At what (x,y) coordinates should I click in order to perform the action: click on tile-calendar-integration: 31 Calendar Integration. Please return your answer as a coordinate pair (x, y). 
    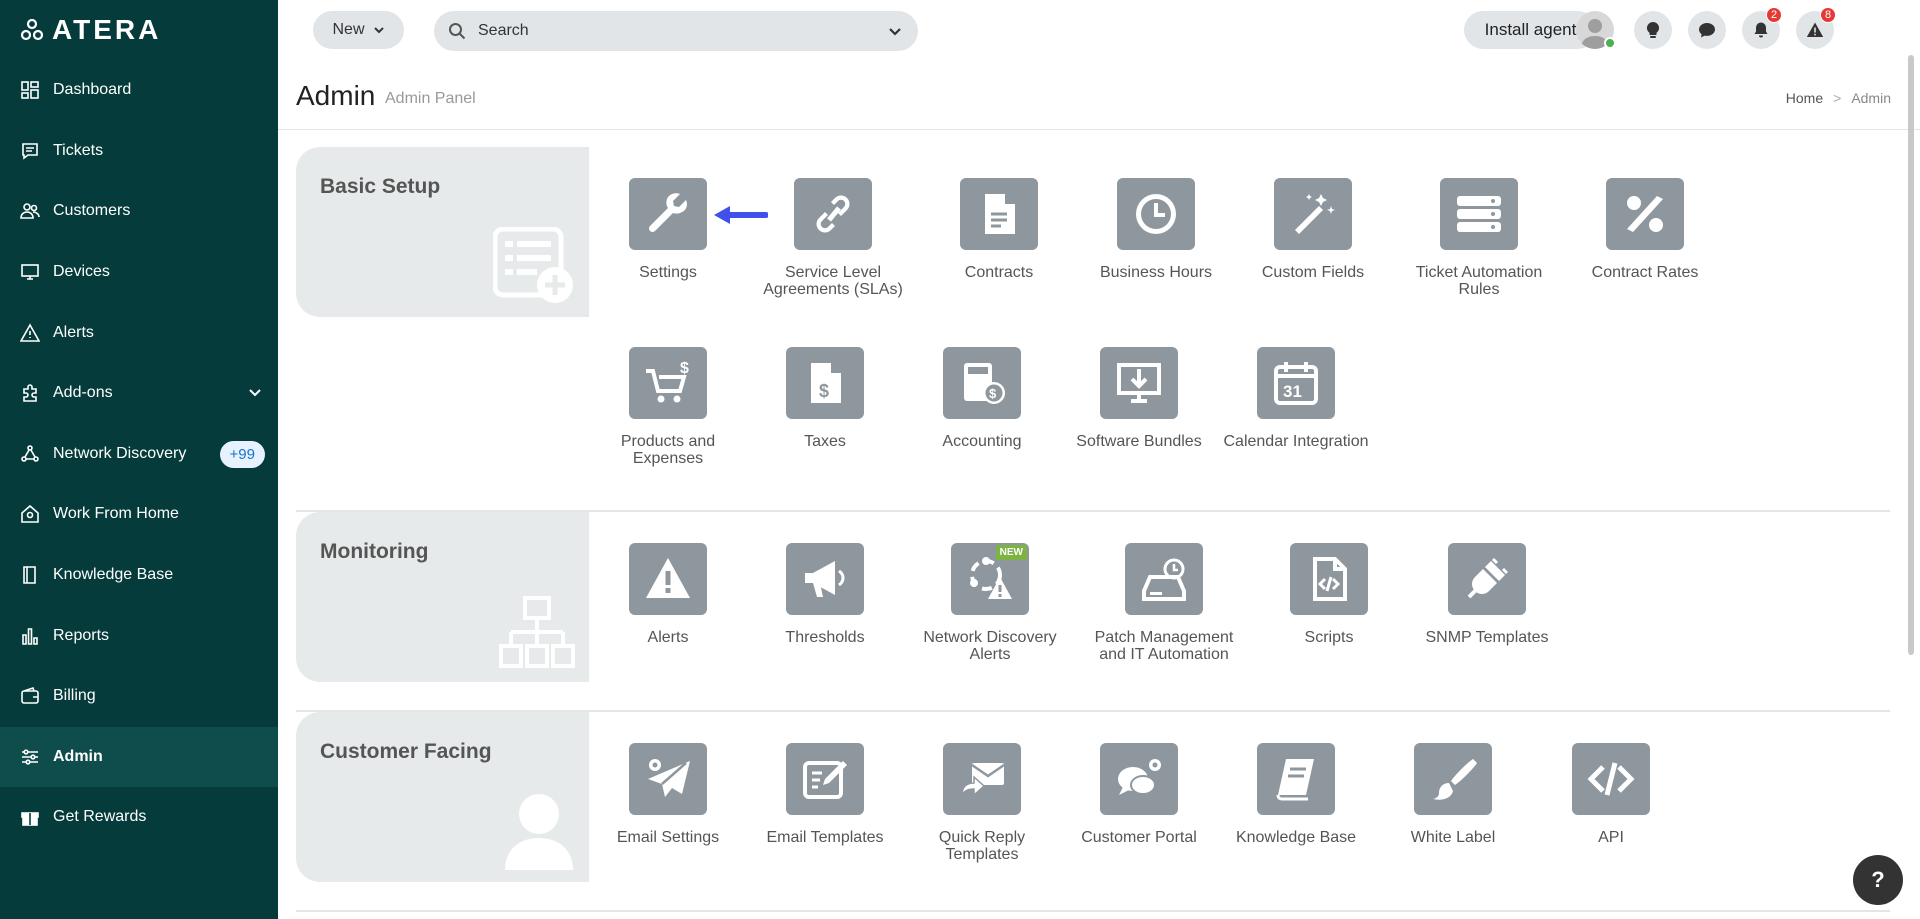
    Looking at the image, I should click on (1296, 398).